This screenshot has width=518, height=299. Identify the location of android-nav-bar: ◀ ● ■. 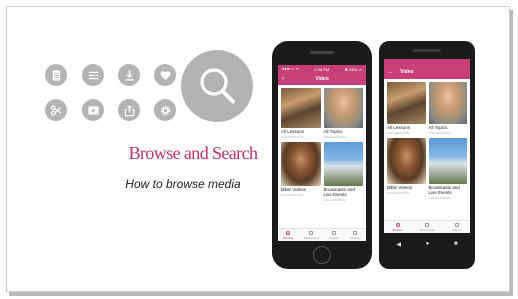
(427, 244).